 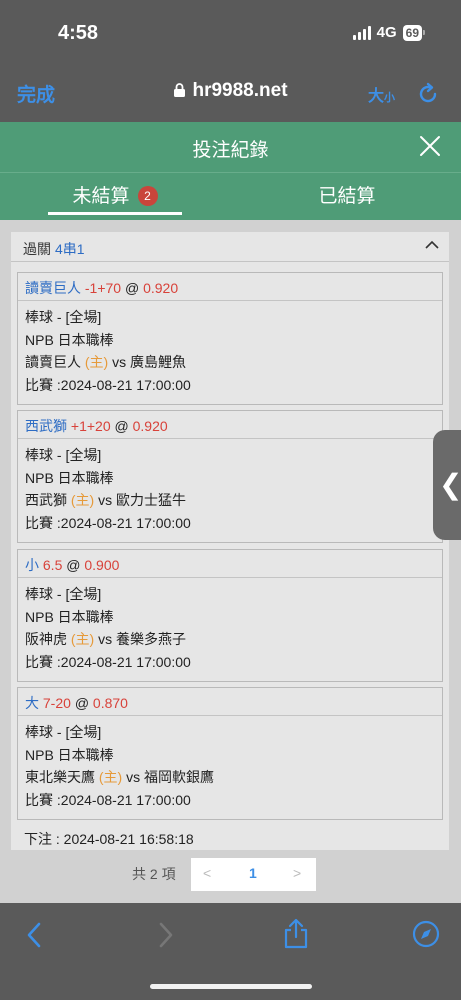 What do you see at coordinates (154, 874) in the screenshot?
I see `total-count: 共 2 項` at bounding box center [154, 874].